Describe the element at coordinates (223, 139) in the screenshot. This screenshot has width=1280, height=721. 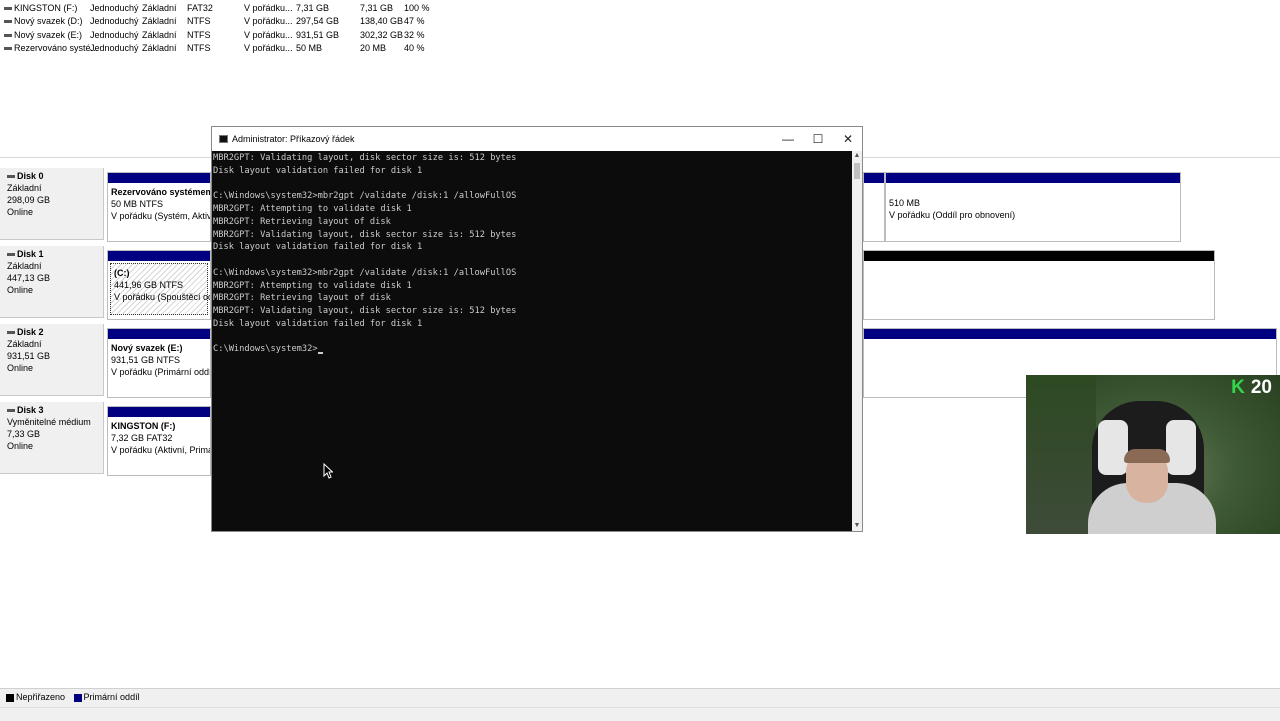
I see `cmd-app-icon` at that location.